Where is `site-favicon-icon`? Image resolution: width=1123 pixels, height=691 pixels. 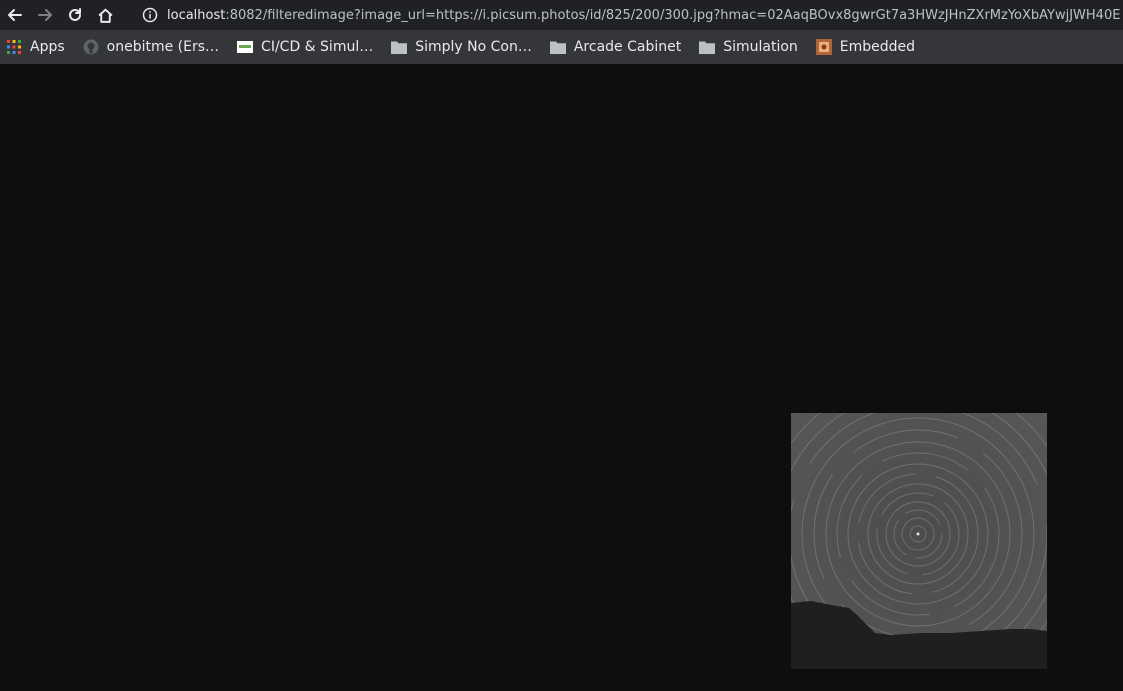
site-favicon-icon is located at coordinates (245, 47).